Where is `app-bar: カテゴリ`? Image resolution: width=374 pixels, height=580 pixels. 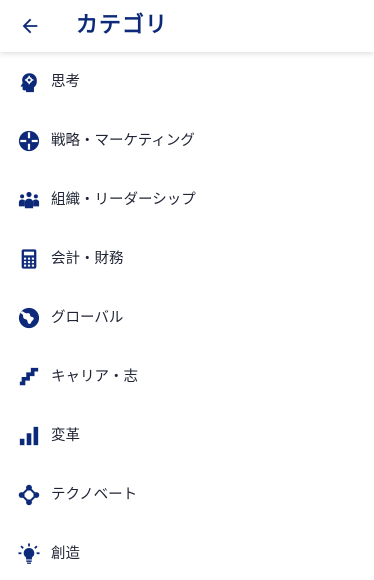 app-bar: カテゴリ is located at coordinates (187, 26).